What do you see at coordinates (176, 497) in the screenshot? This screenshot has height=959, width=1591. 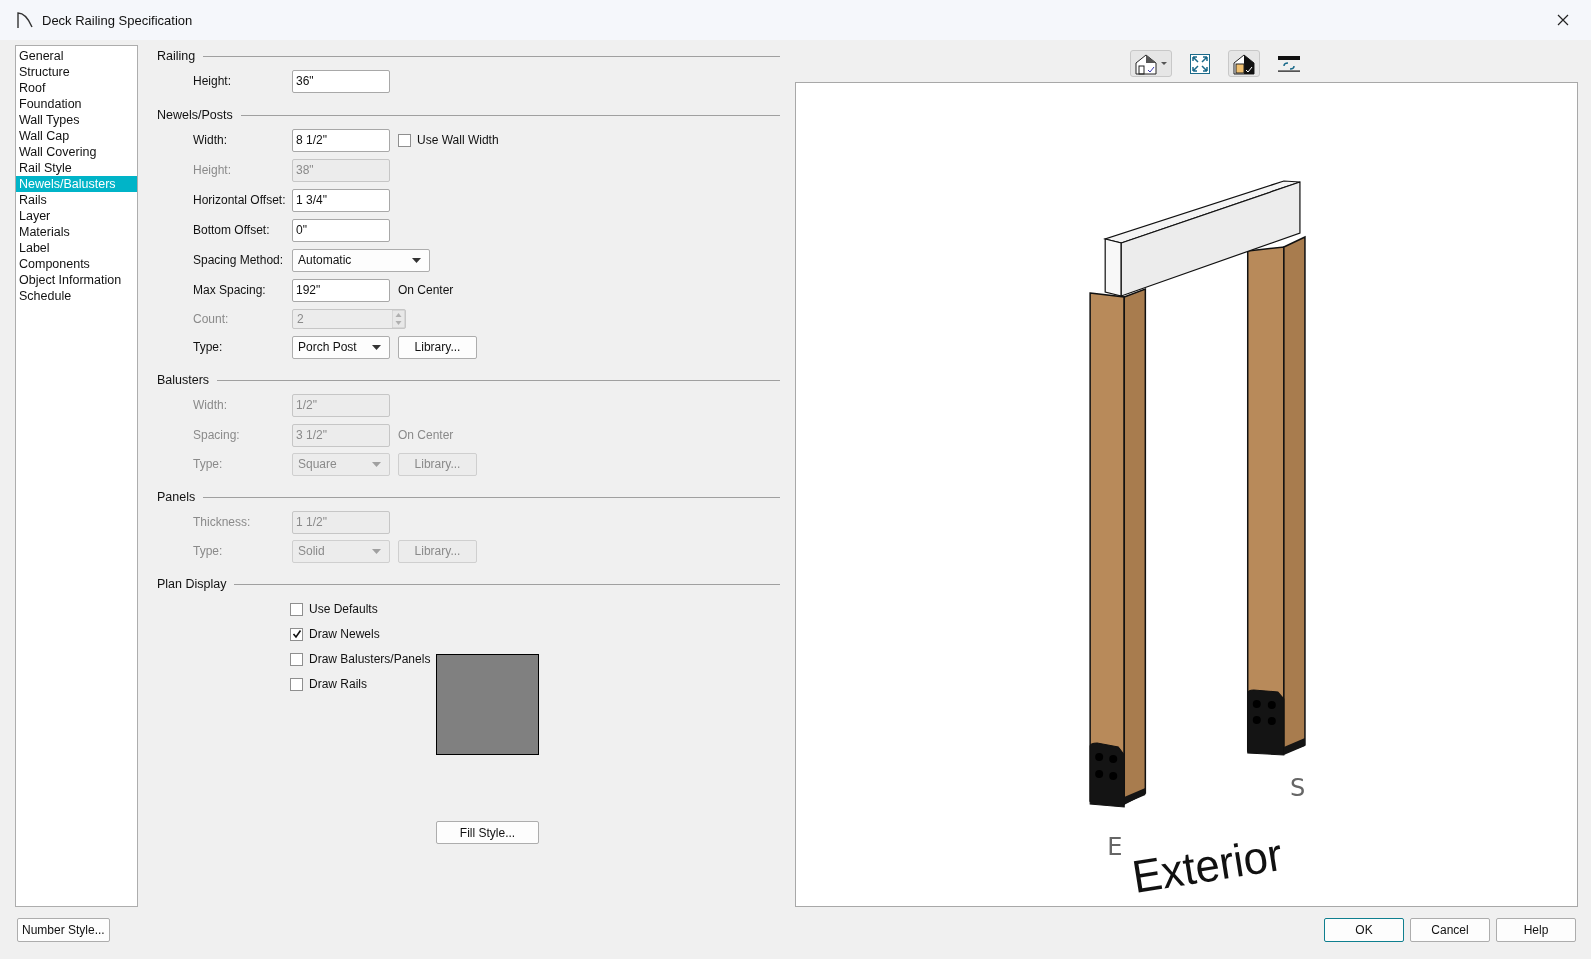 I see `section-title: Panels` at bounding box center [176, 497].